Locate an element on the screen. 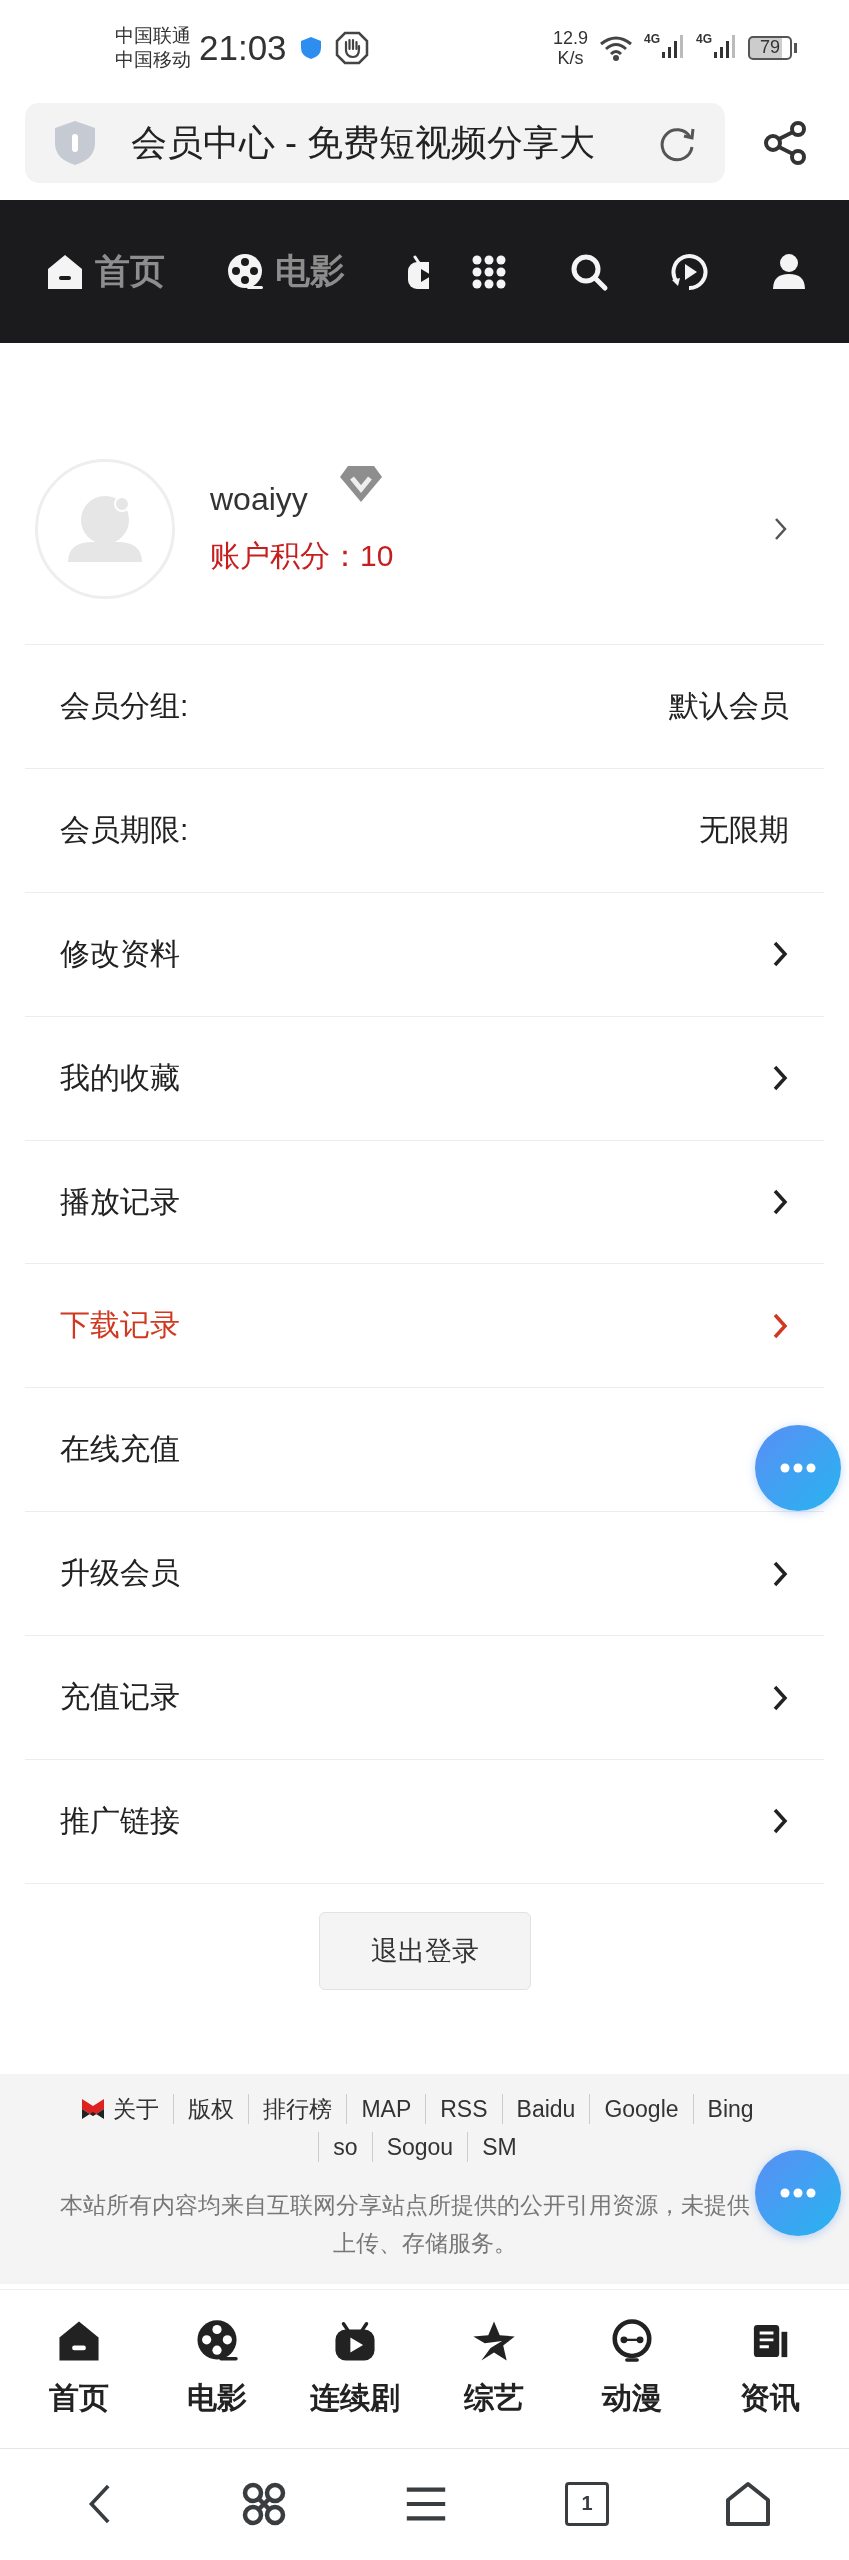 This screenshot has height=2560, width=849. hand-icon is located at coordinates (351, 47).